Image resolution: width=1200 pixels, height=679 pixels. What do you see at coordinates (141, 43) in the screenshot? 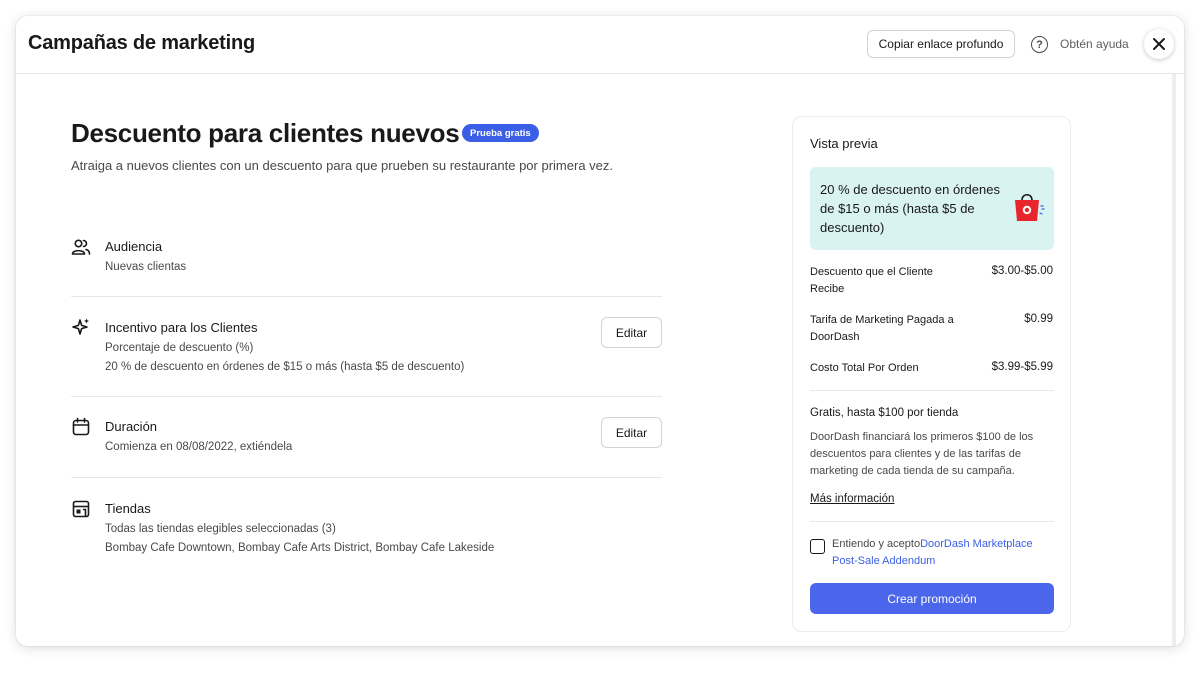
I see `page-title: Campañas de marketing` at bounding box center [141, 43].